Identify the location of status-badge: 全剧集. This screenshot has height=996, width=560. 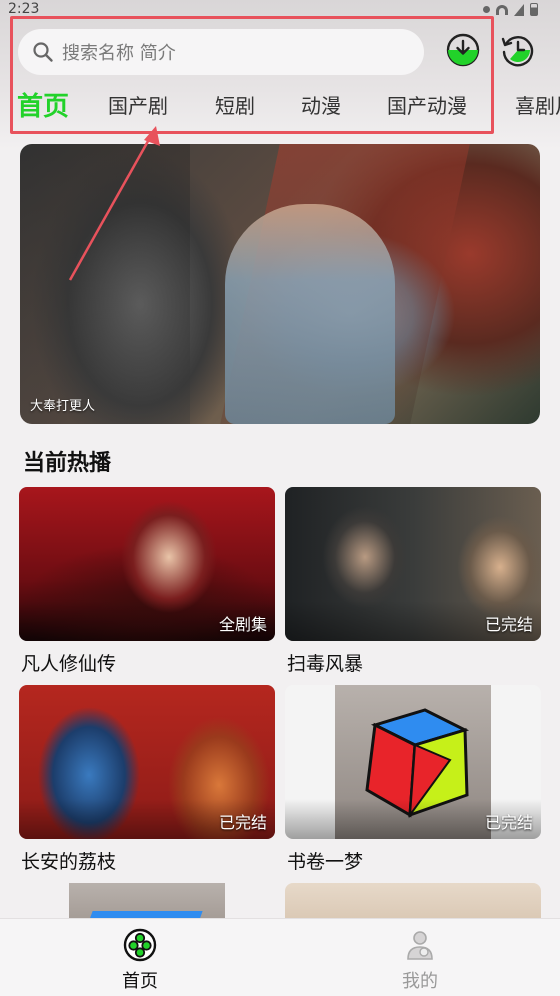
(242, 624).